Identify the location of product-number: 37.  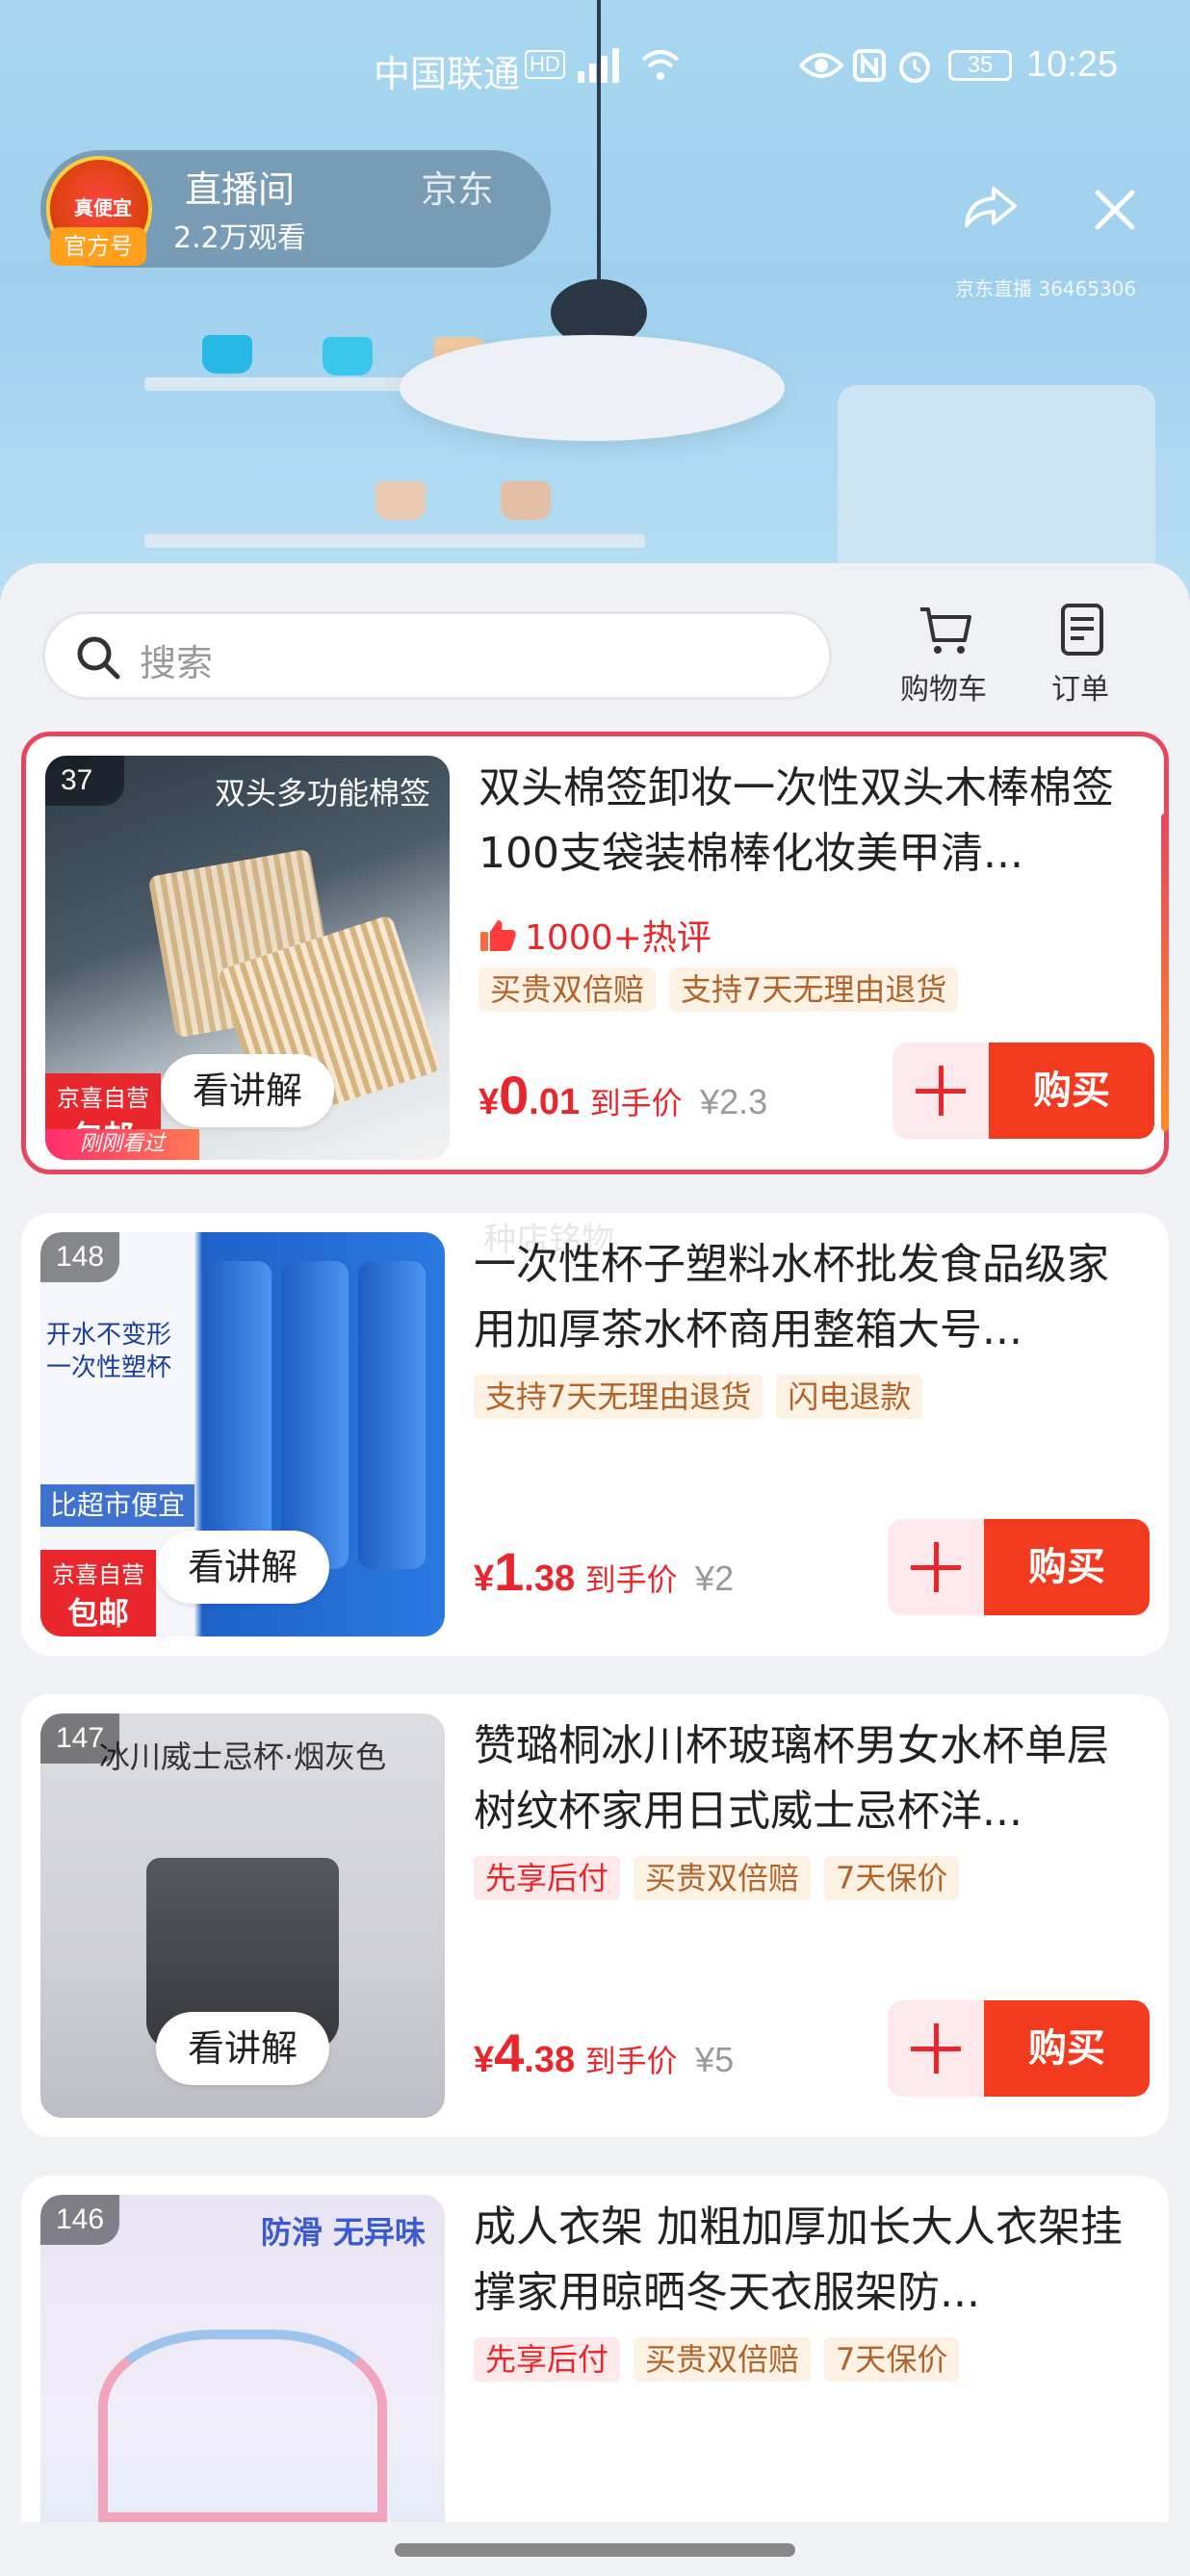
(85, 781).